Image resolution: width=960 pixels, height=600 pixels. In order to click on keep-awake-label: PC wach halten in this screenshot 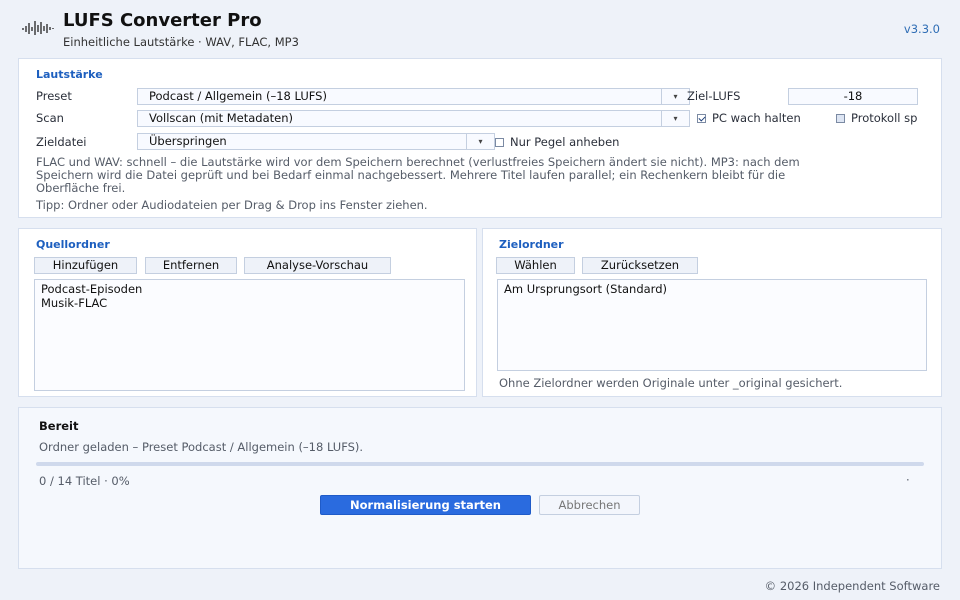, I will do `click(756, 118)`.